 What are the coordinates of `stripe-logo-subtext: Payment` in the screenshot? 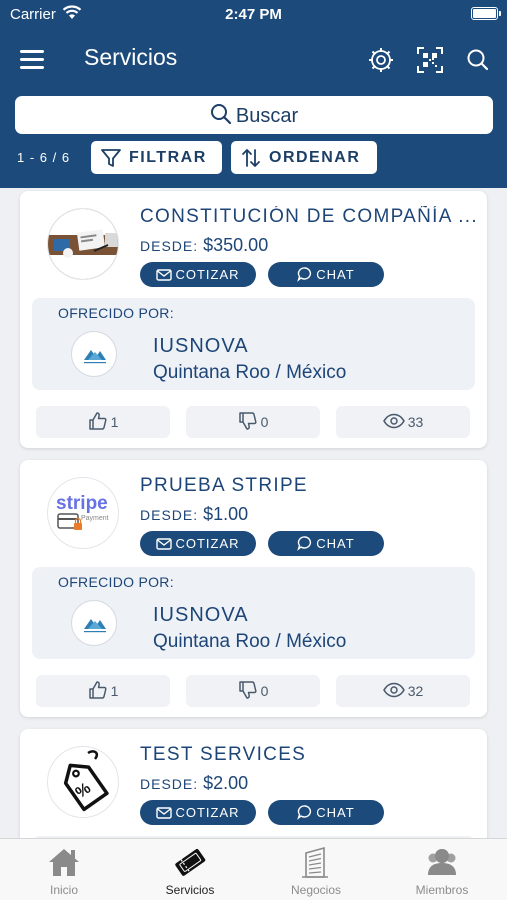 It's located at (95, 518).